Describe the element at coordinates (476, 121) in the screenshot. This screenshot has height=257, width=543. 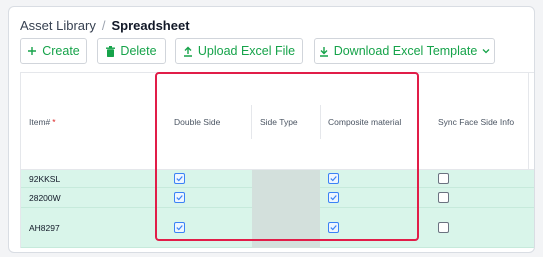
I see `column-header-sync-face-side-info-label: Sync Face Side Info` at that location.